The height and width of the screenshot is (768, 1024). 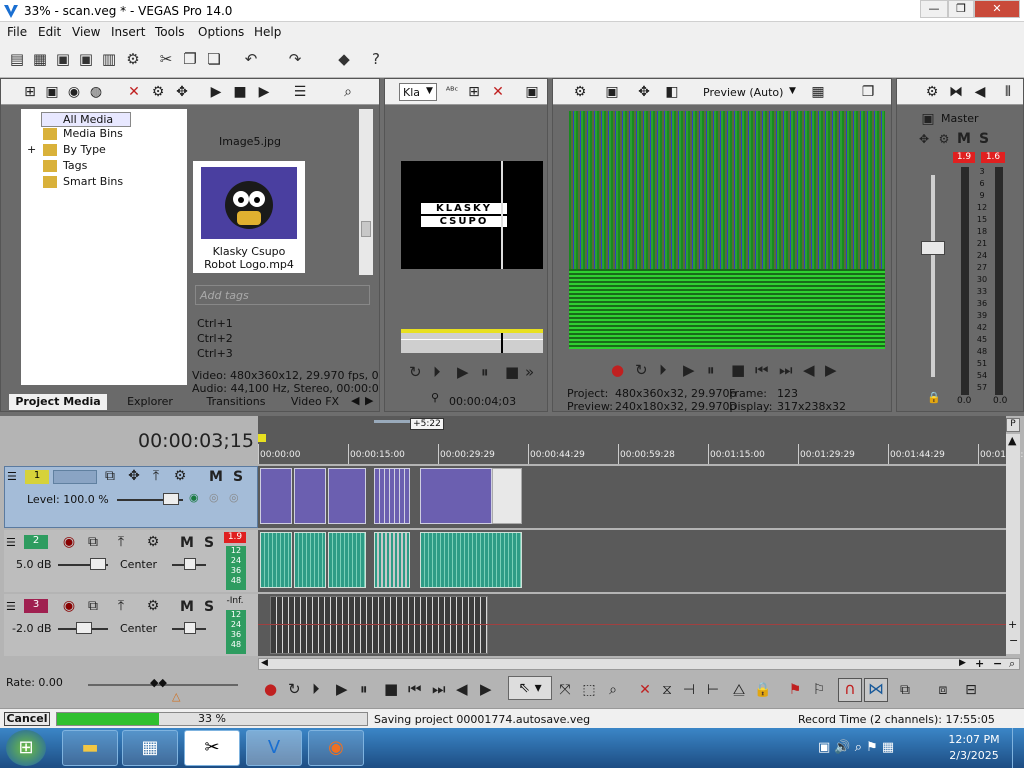 What do you see at coordinates (214, 59) in the screenshot?
I see `paste-icon: ❏` at bounding box center [214, 59].